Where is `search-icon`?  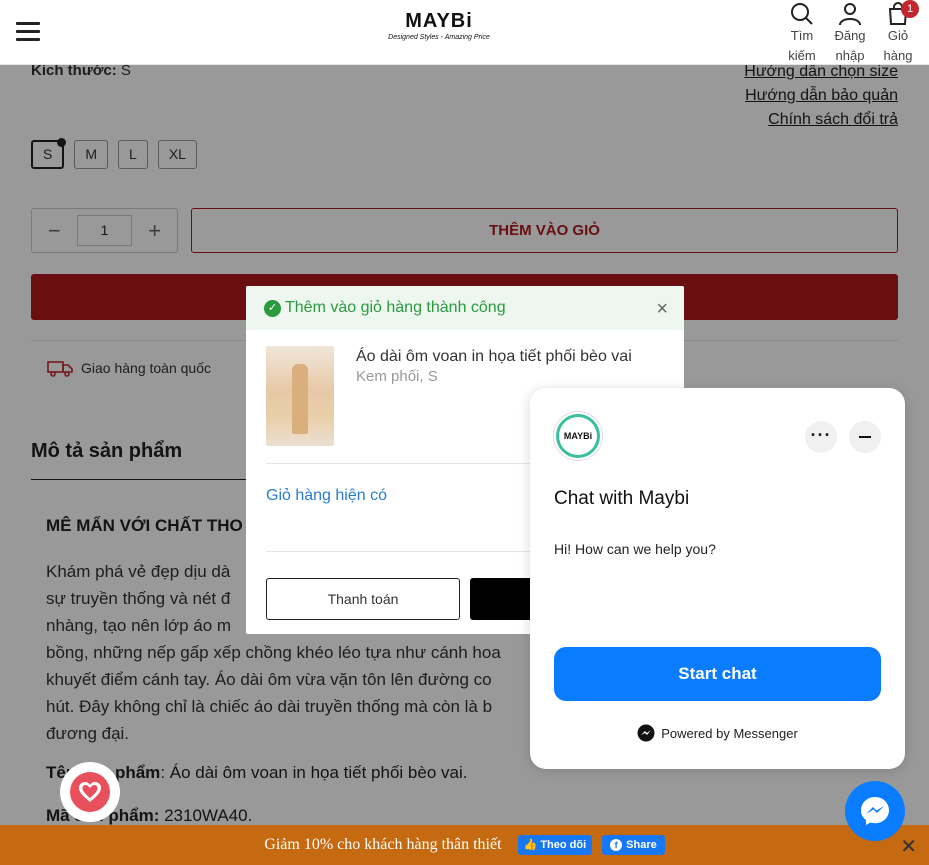 search-icon is located at coordinates (802, 14).